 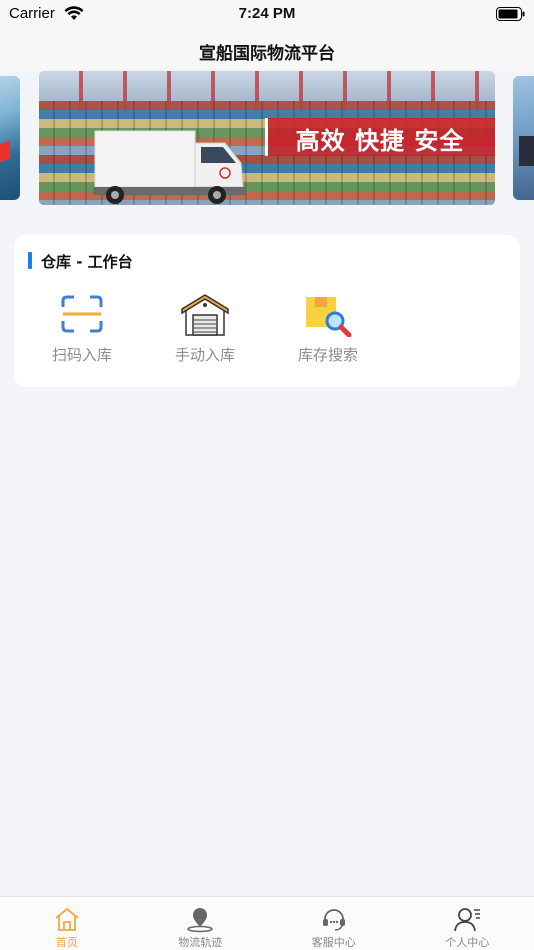 I want to click on scan-icon, so click(x=82, y=314).